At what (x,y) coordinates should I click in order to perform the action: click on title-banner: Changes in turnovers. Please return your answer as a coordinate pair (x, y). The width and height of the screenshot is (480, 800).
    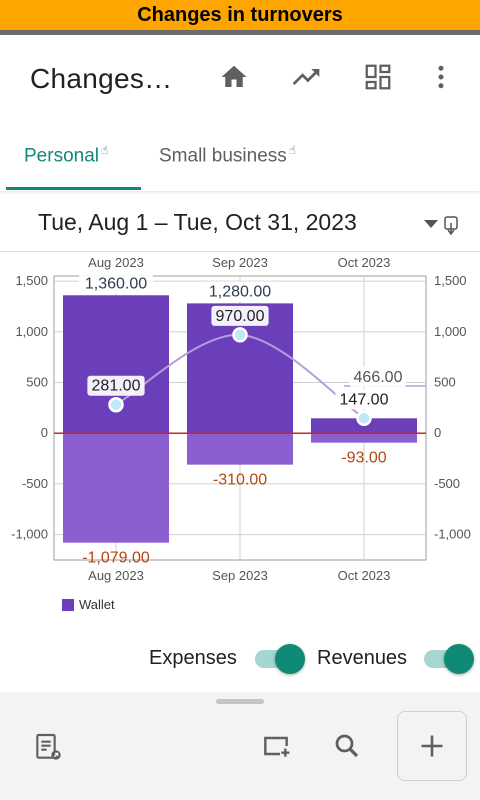
    Looking at the image, I should click on (240, 15).